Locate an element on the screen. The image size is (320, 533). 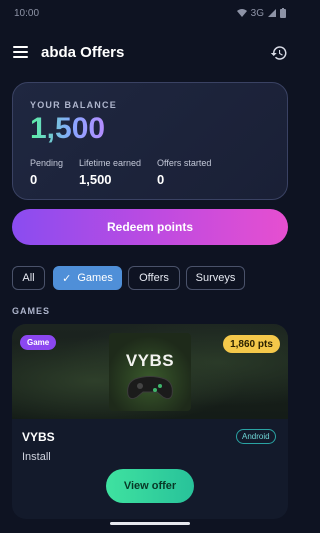
status-icons: 3G is located at coordinates (261, 13).